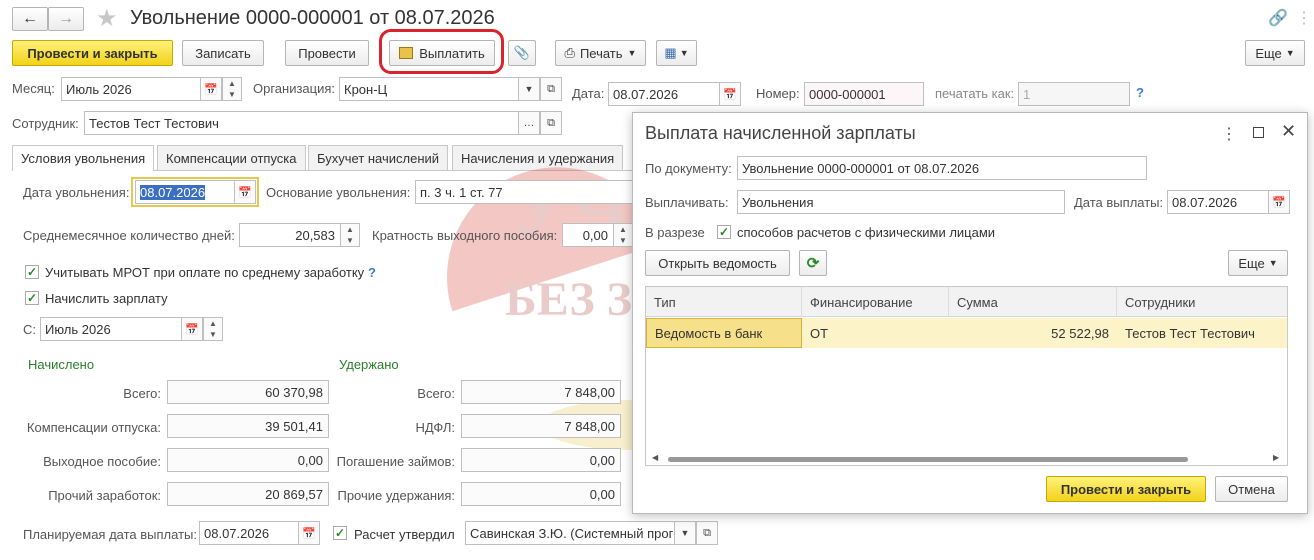 This screenshot has height=560, width=1314. What do you see at coordinates (32, 272) in the screenshot?
I see `mrot-checkbox: ✓` at bounding box center [32, 272].